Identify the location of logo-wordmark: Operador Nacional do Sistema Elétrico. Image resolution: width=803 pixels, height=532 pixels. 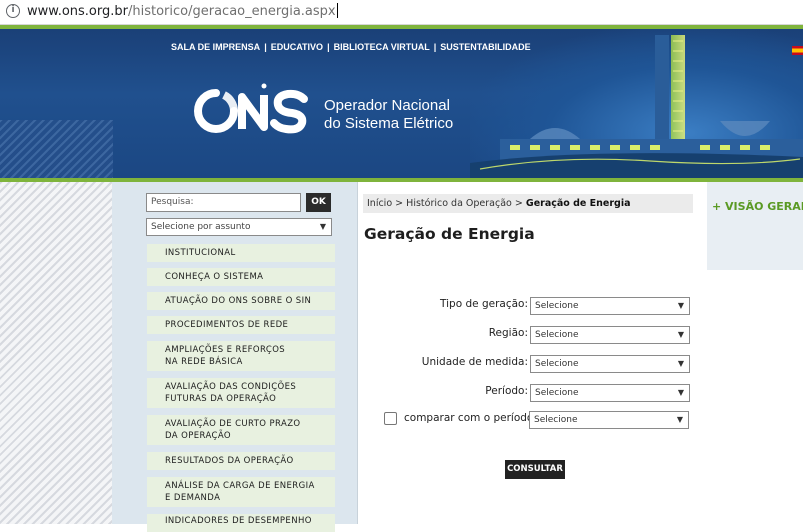
(388, 115).